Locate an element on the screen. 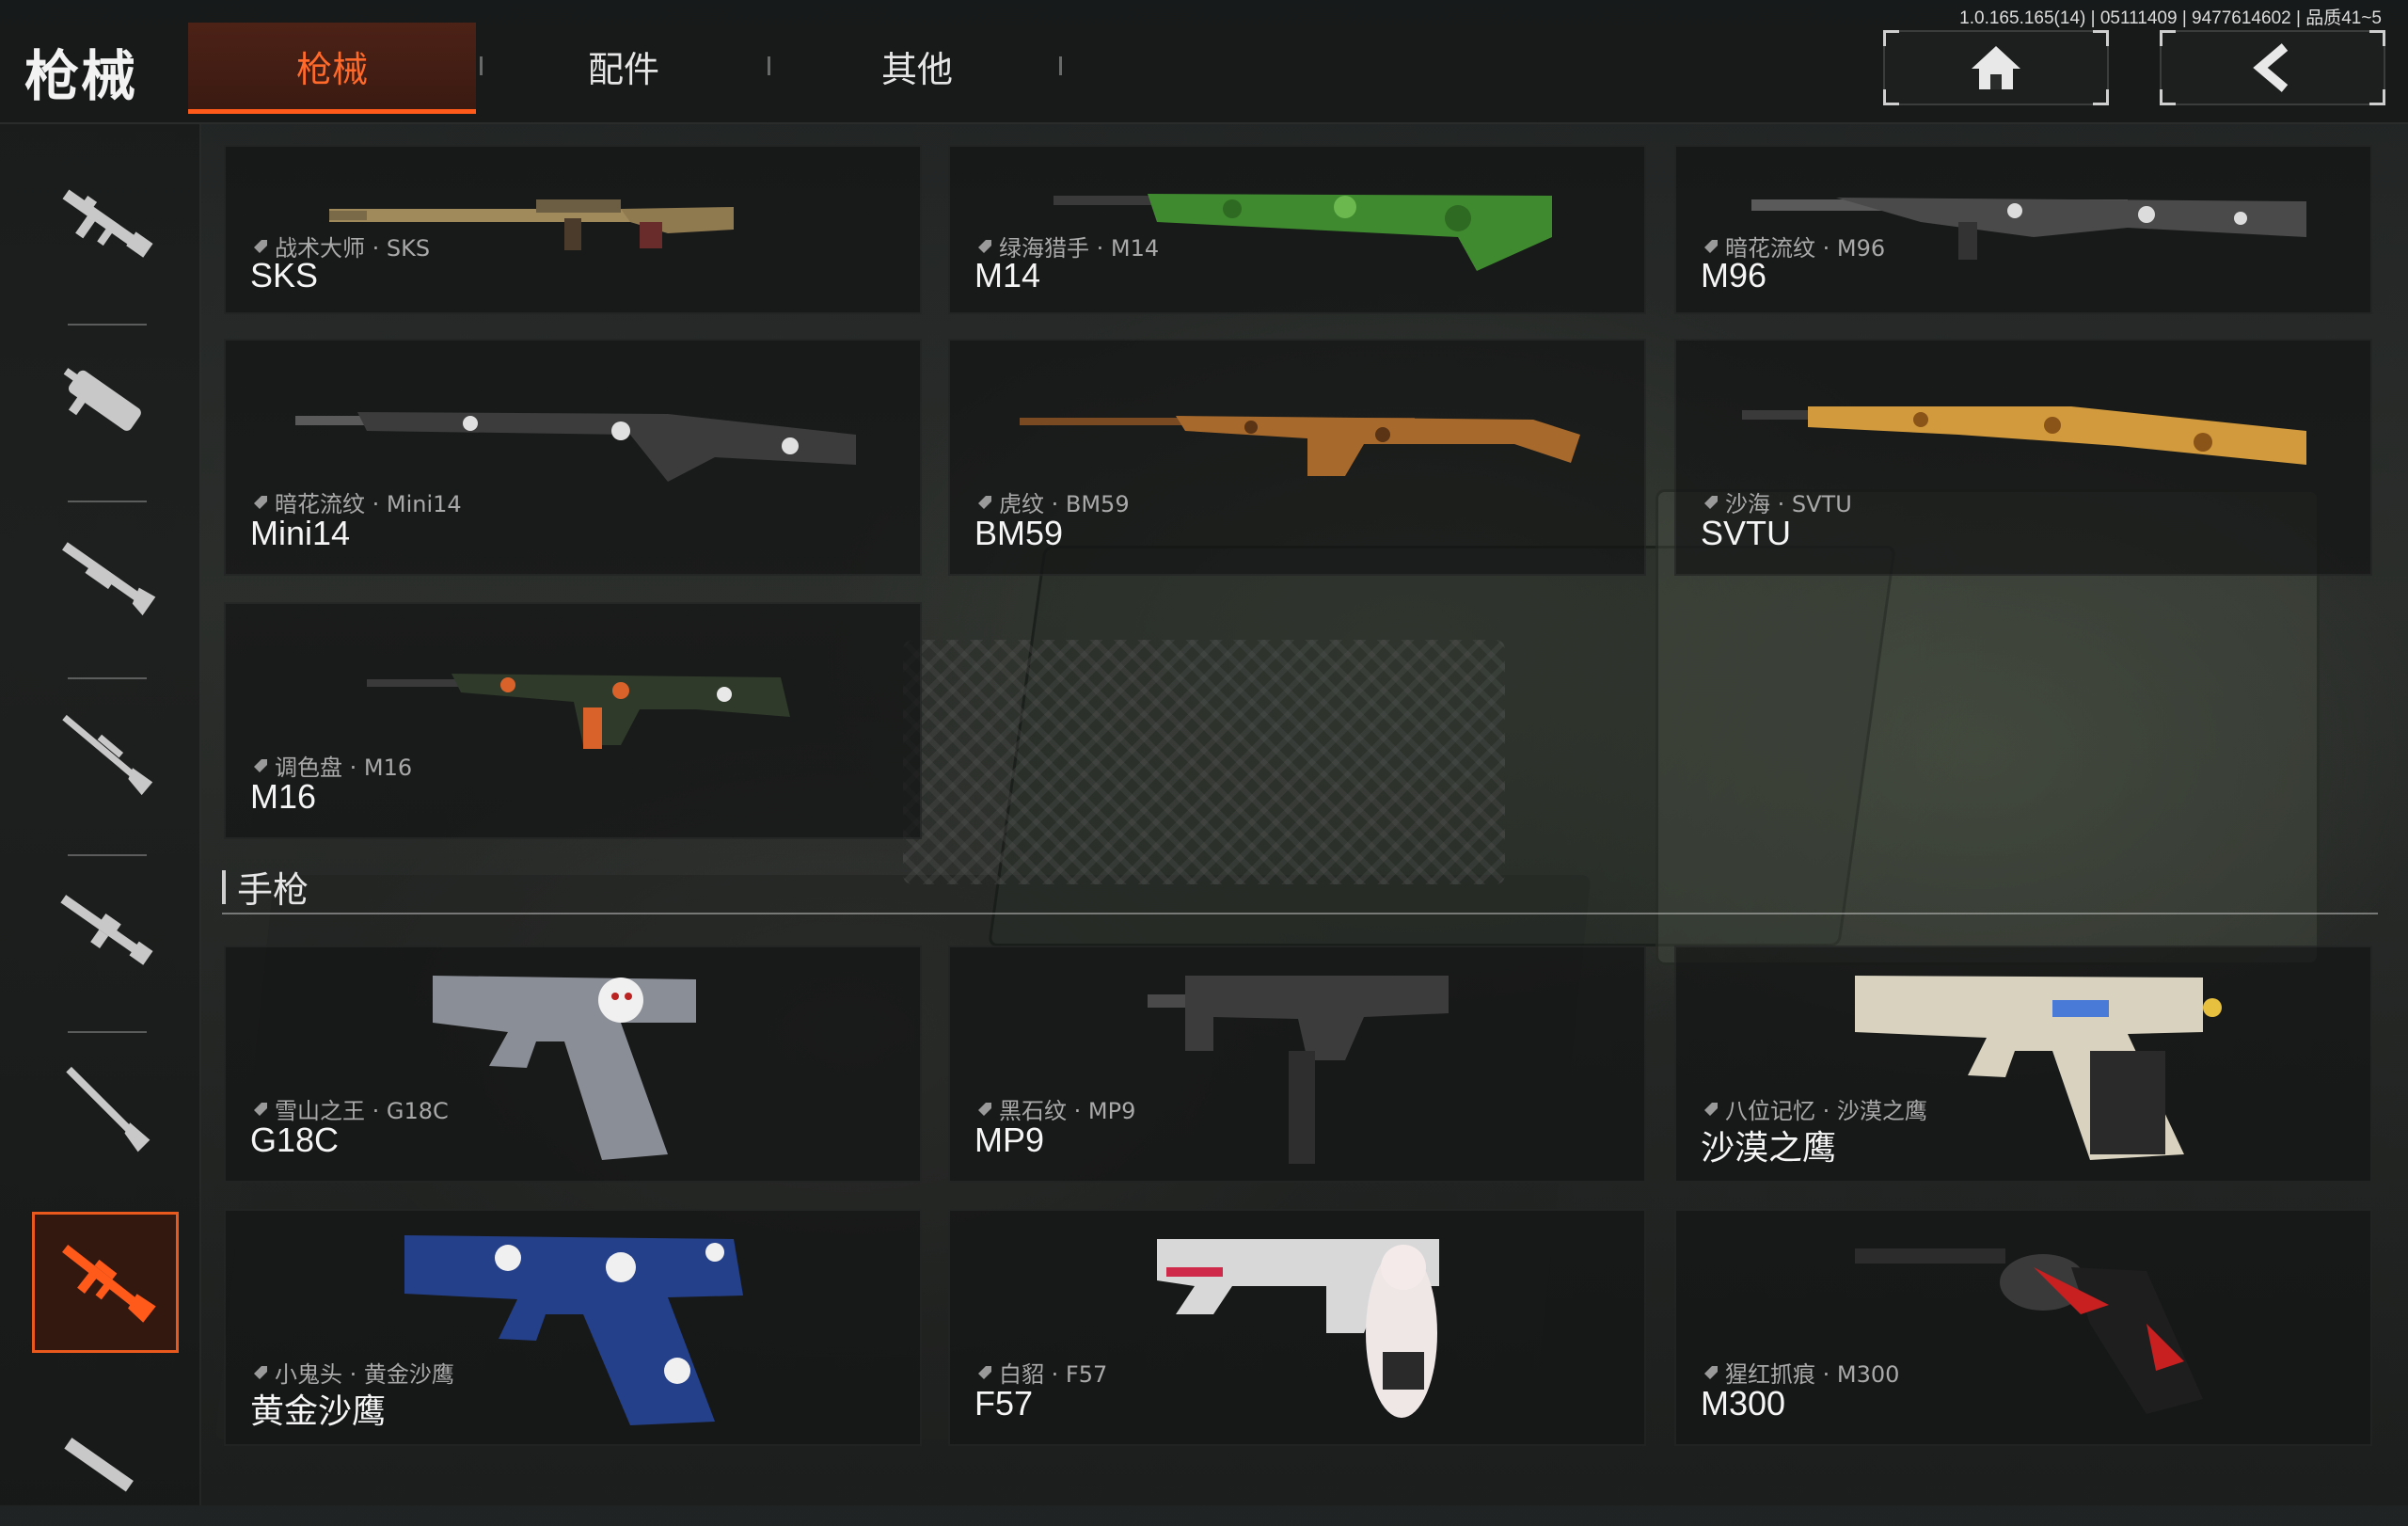 The height and width of the screenshot is (1526, 2408). category-marksman-rifle is located at coordinates (106, 1282).